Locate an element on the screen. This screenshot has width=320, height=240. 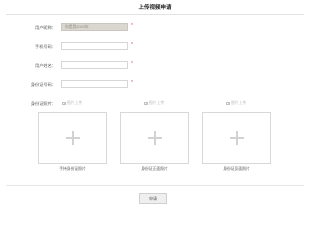
user-id-label: 用户昵称： is located at coordinates (45, 27).